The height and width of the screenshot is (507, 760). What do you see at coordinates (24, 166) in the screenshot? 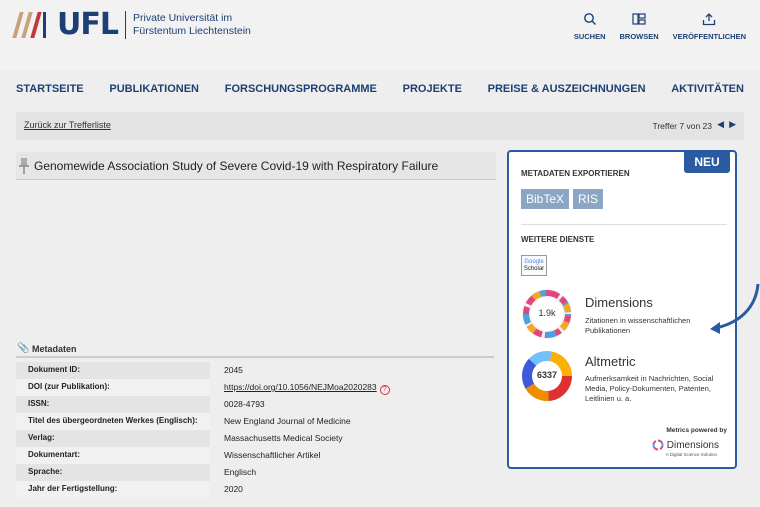
I see `pin-icon` at bounding box center [24, 166].